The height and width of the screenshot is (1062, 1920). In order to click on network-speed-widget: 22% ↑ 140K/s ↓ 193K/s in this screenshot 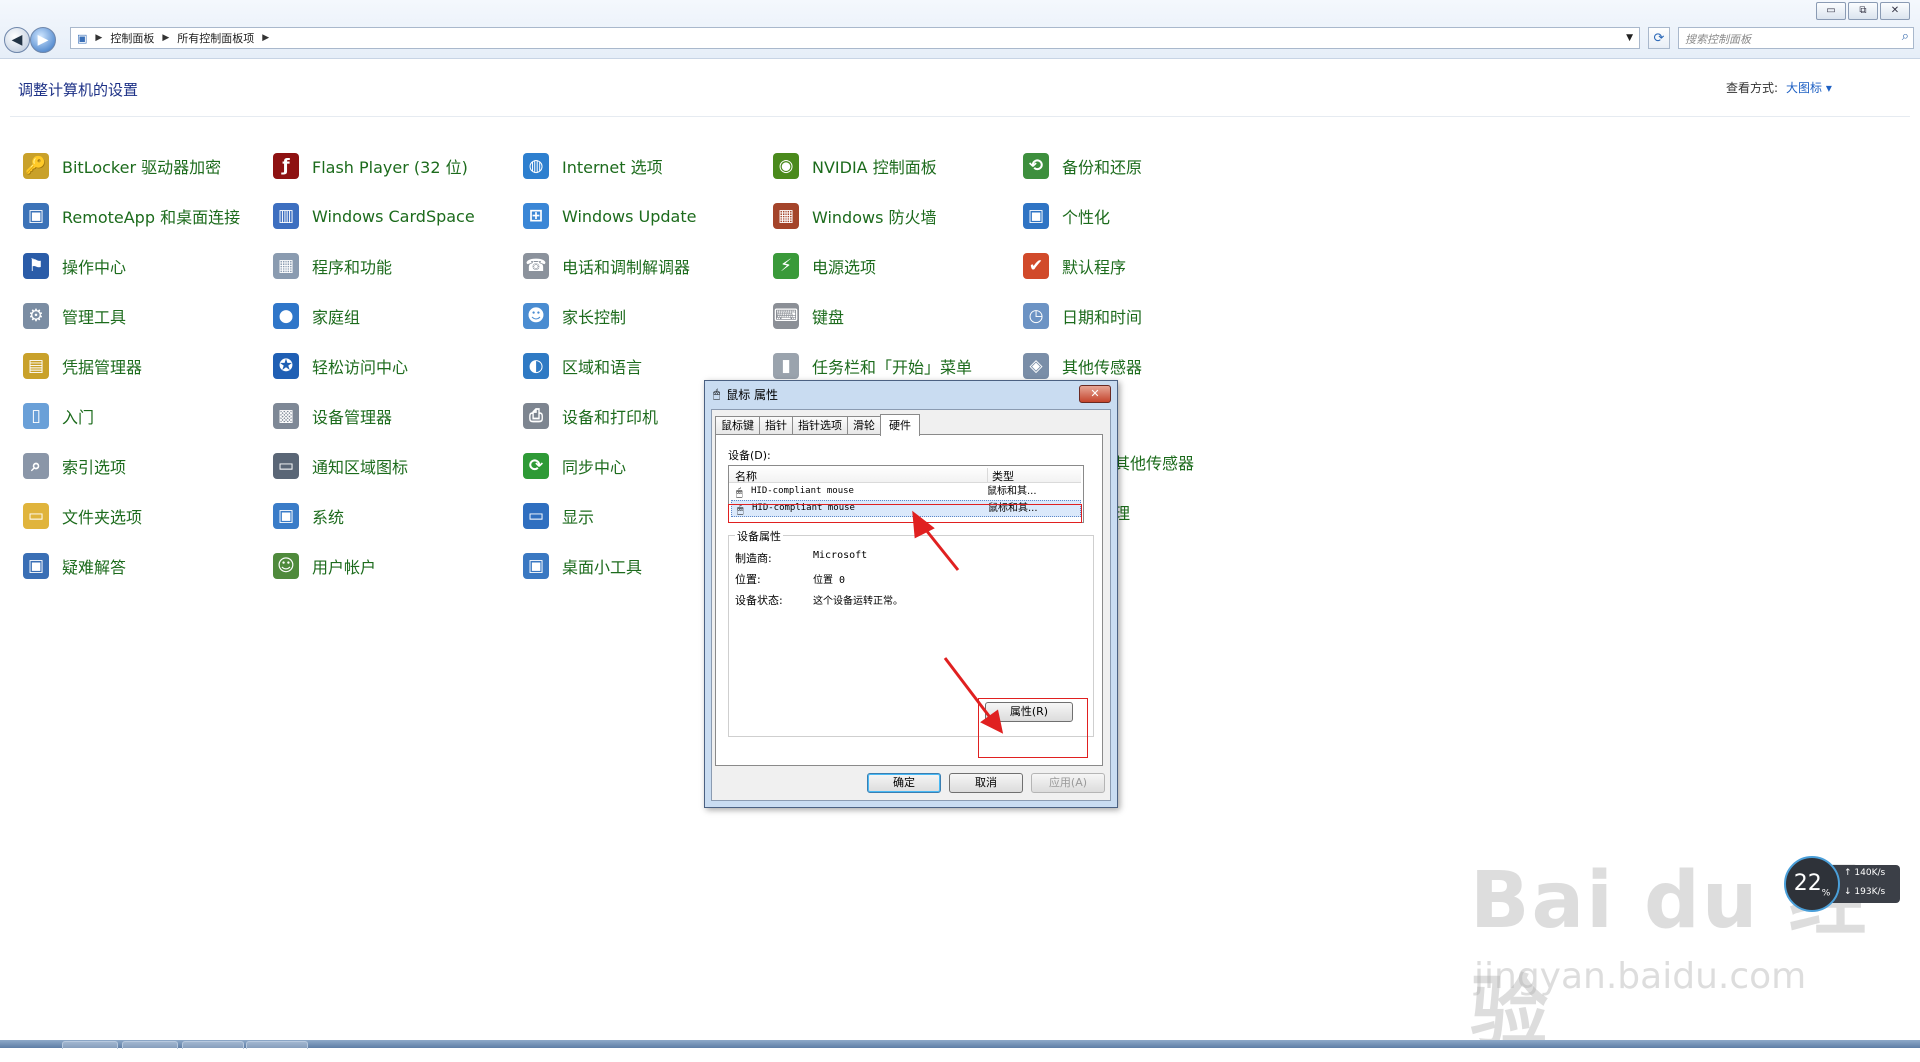, I will do `click(1844, 884)`.